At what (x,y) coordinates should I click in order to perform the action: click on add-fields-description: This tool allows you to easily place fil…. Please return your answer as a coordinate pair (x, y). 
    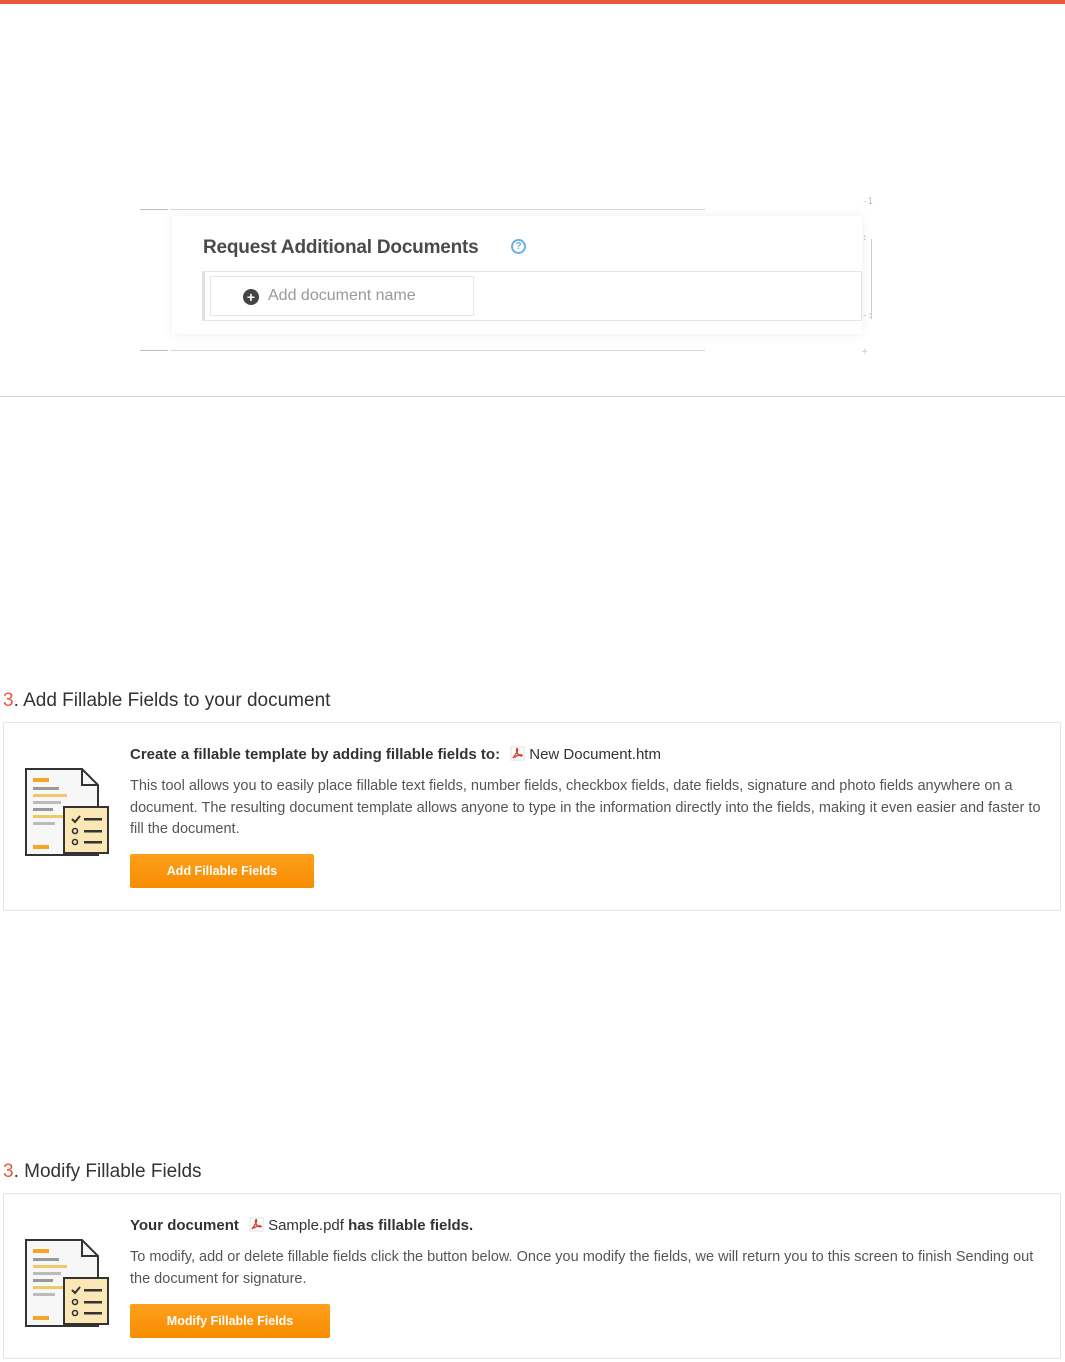
    Looking at the image, I should click on (585, 807).